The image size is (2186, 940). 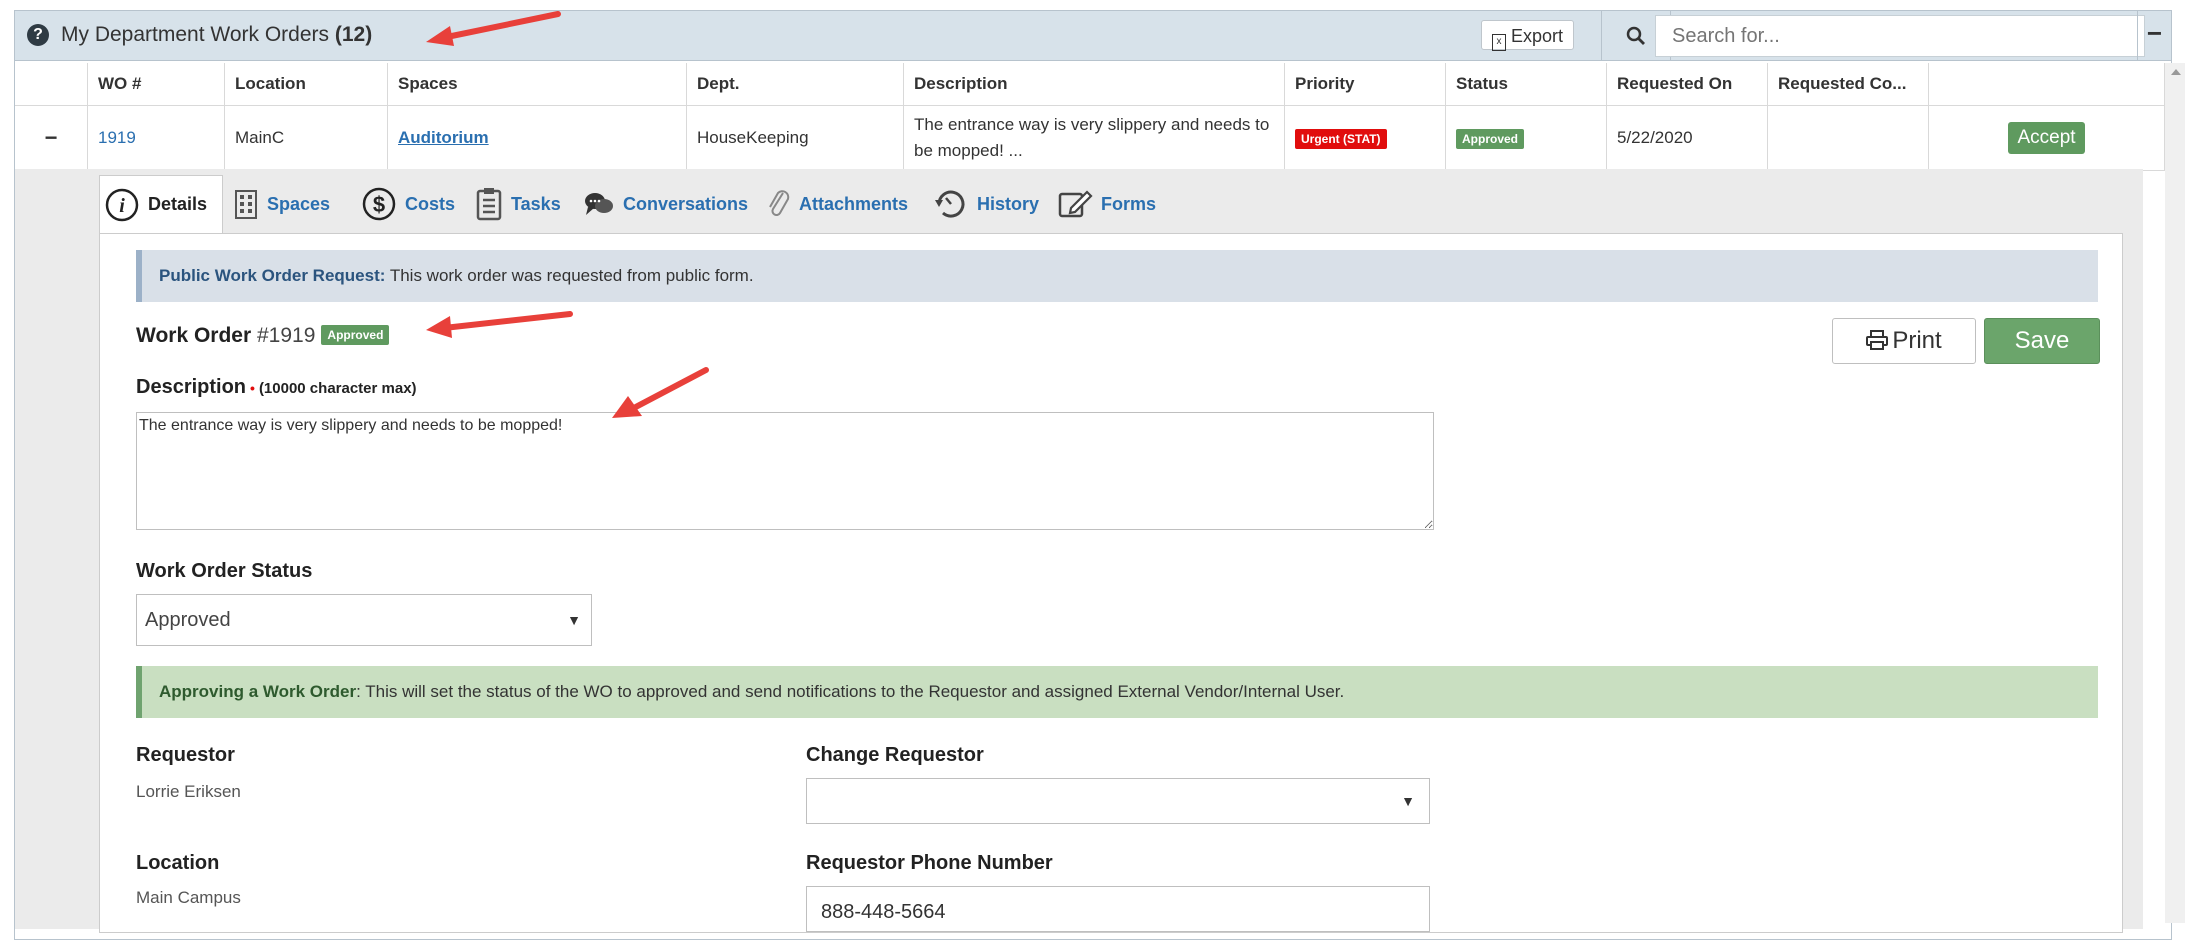 What do you see at coordinates (178, 204) in the screenshot?
I see `tab-details-label: Details` at bounding box center [178, 204].